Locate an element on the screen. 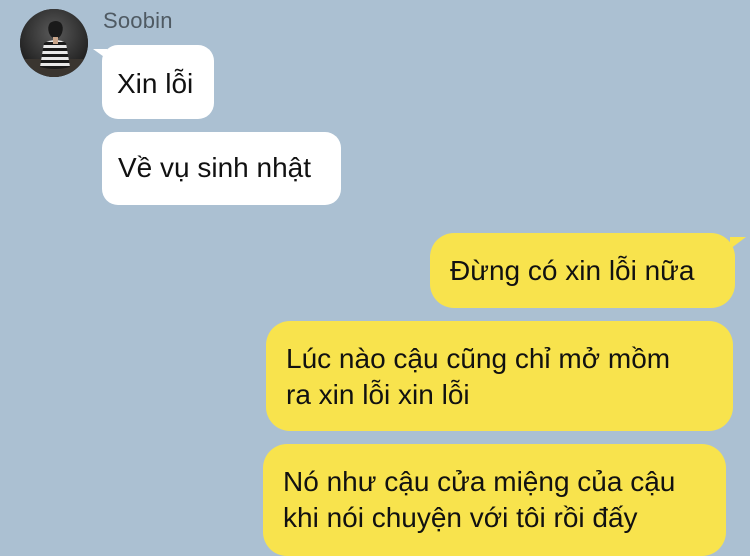 Image resolution: width=750 pixels, height=556 pixels. message-text: Về vụ sinh nhật is located at coordinates (215, 167).